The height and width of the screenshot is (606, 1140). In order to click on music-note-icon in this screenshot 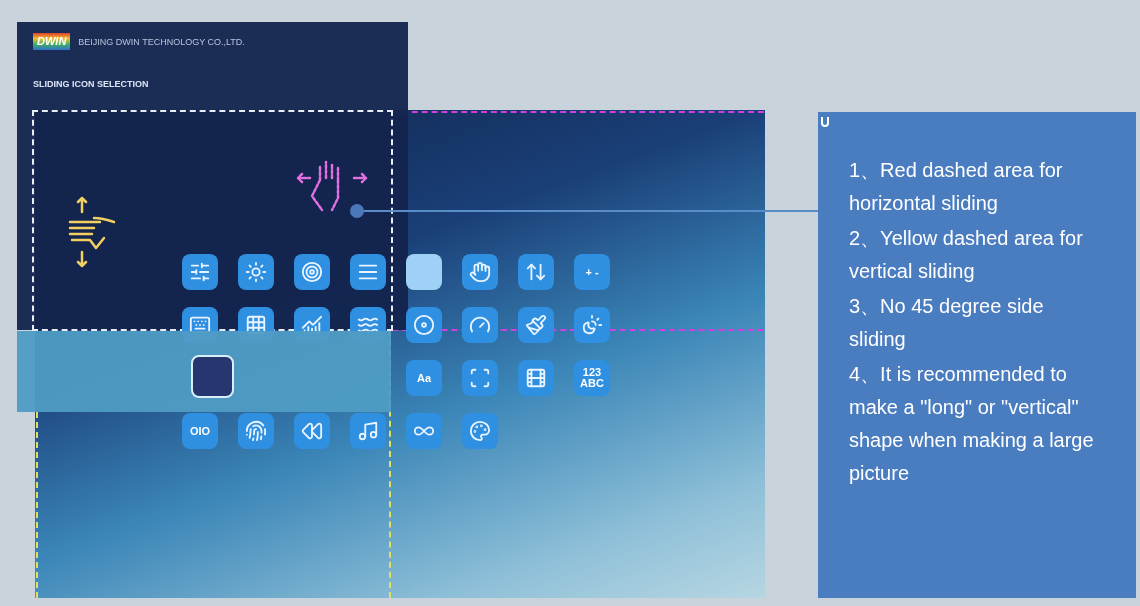, I will do `click(368, 431)`.